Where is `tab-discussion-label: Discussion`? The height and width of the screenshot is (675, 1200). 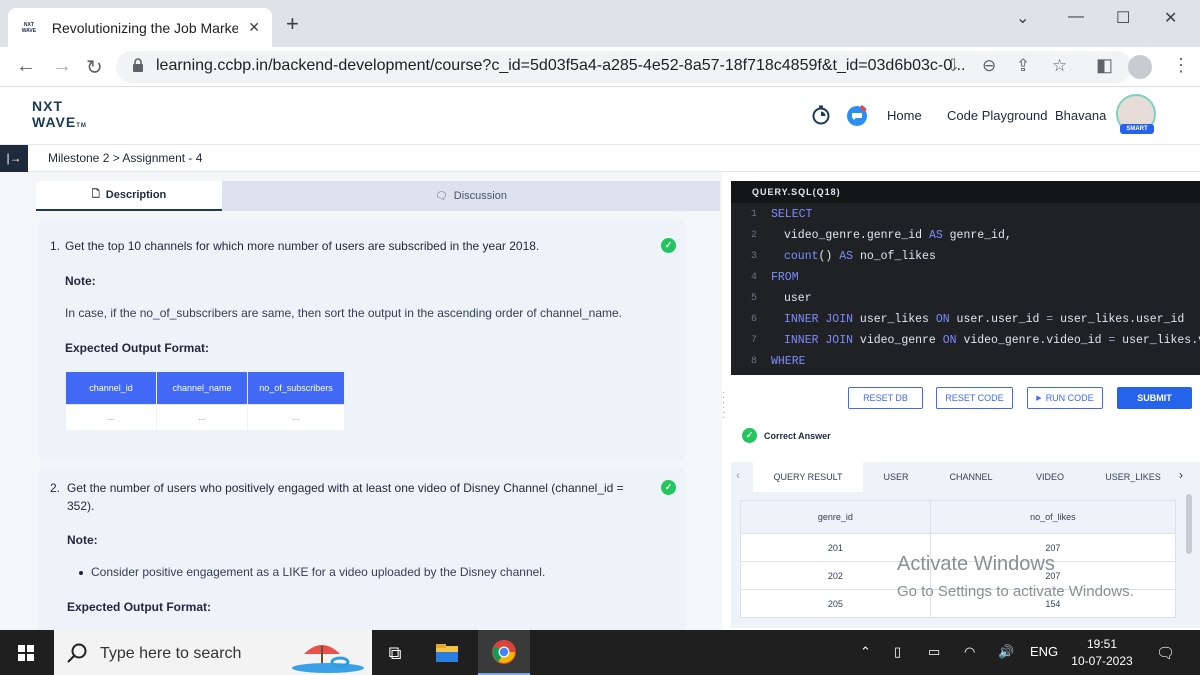
tab-discussion-label: Discussion is located at coordinates (480, 196).